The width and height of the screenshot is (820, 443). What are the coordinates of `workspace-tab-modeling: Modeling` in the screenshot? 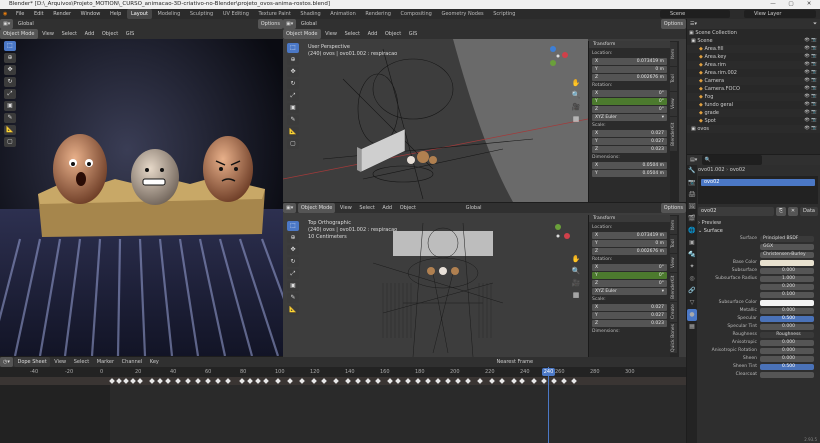 It's located at (169, 14).